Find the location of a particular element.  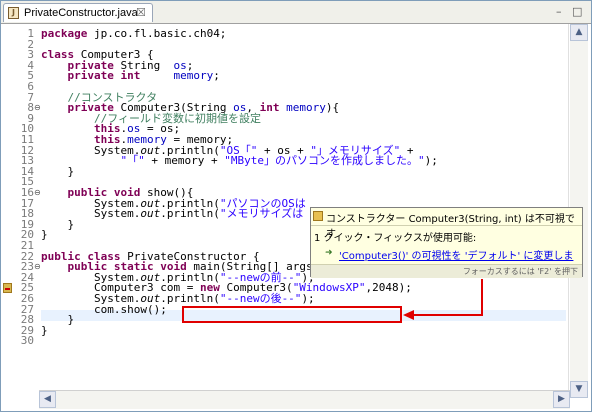

popup-separator is located at coordinates (446, 225).